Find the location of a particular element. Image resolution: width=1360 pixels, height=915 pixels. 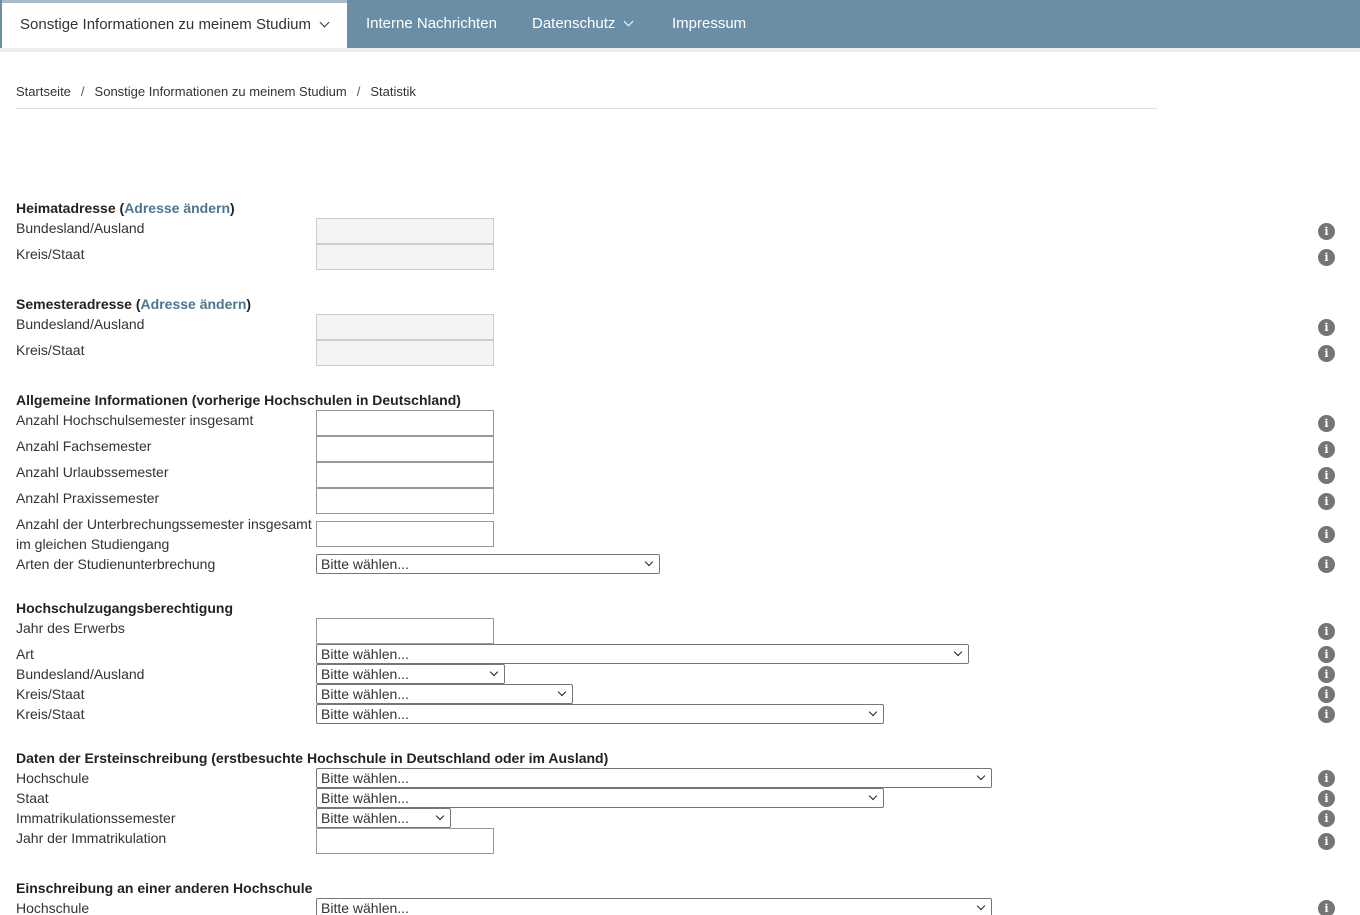

nav-item-label: Sonstige Informationen zu meinem Studium is located at coordinates (165, 24).